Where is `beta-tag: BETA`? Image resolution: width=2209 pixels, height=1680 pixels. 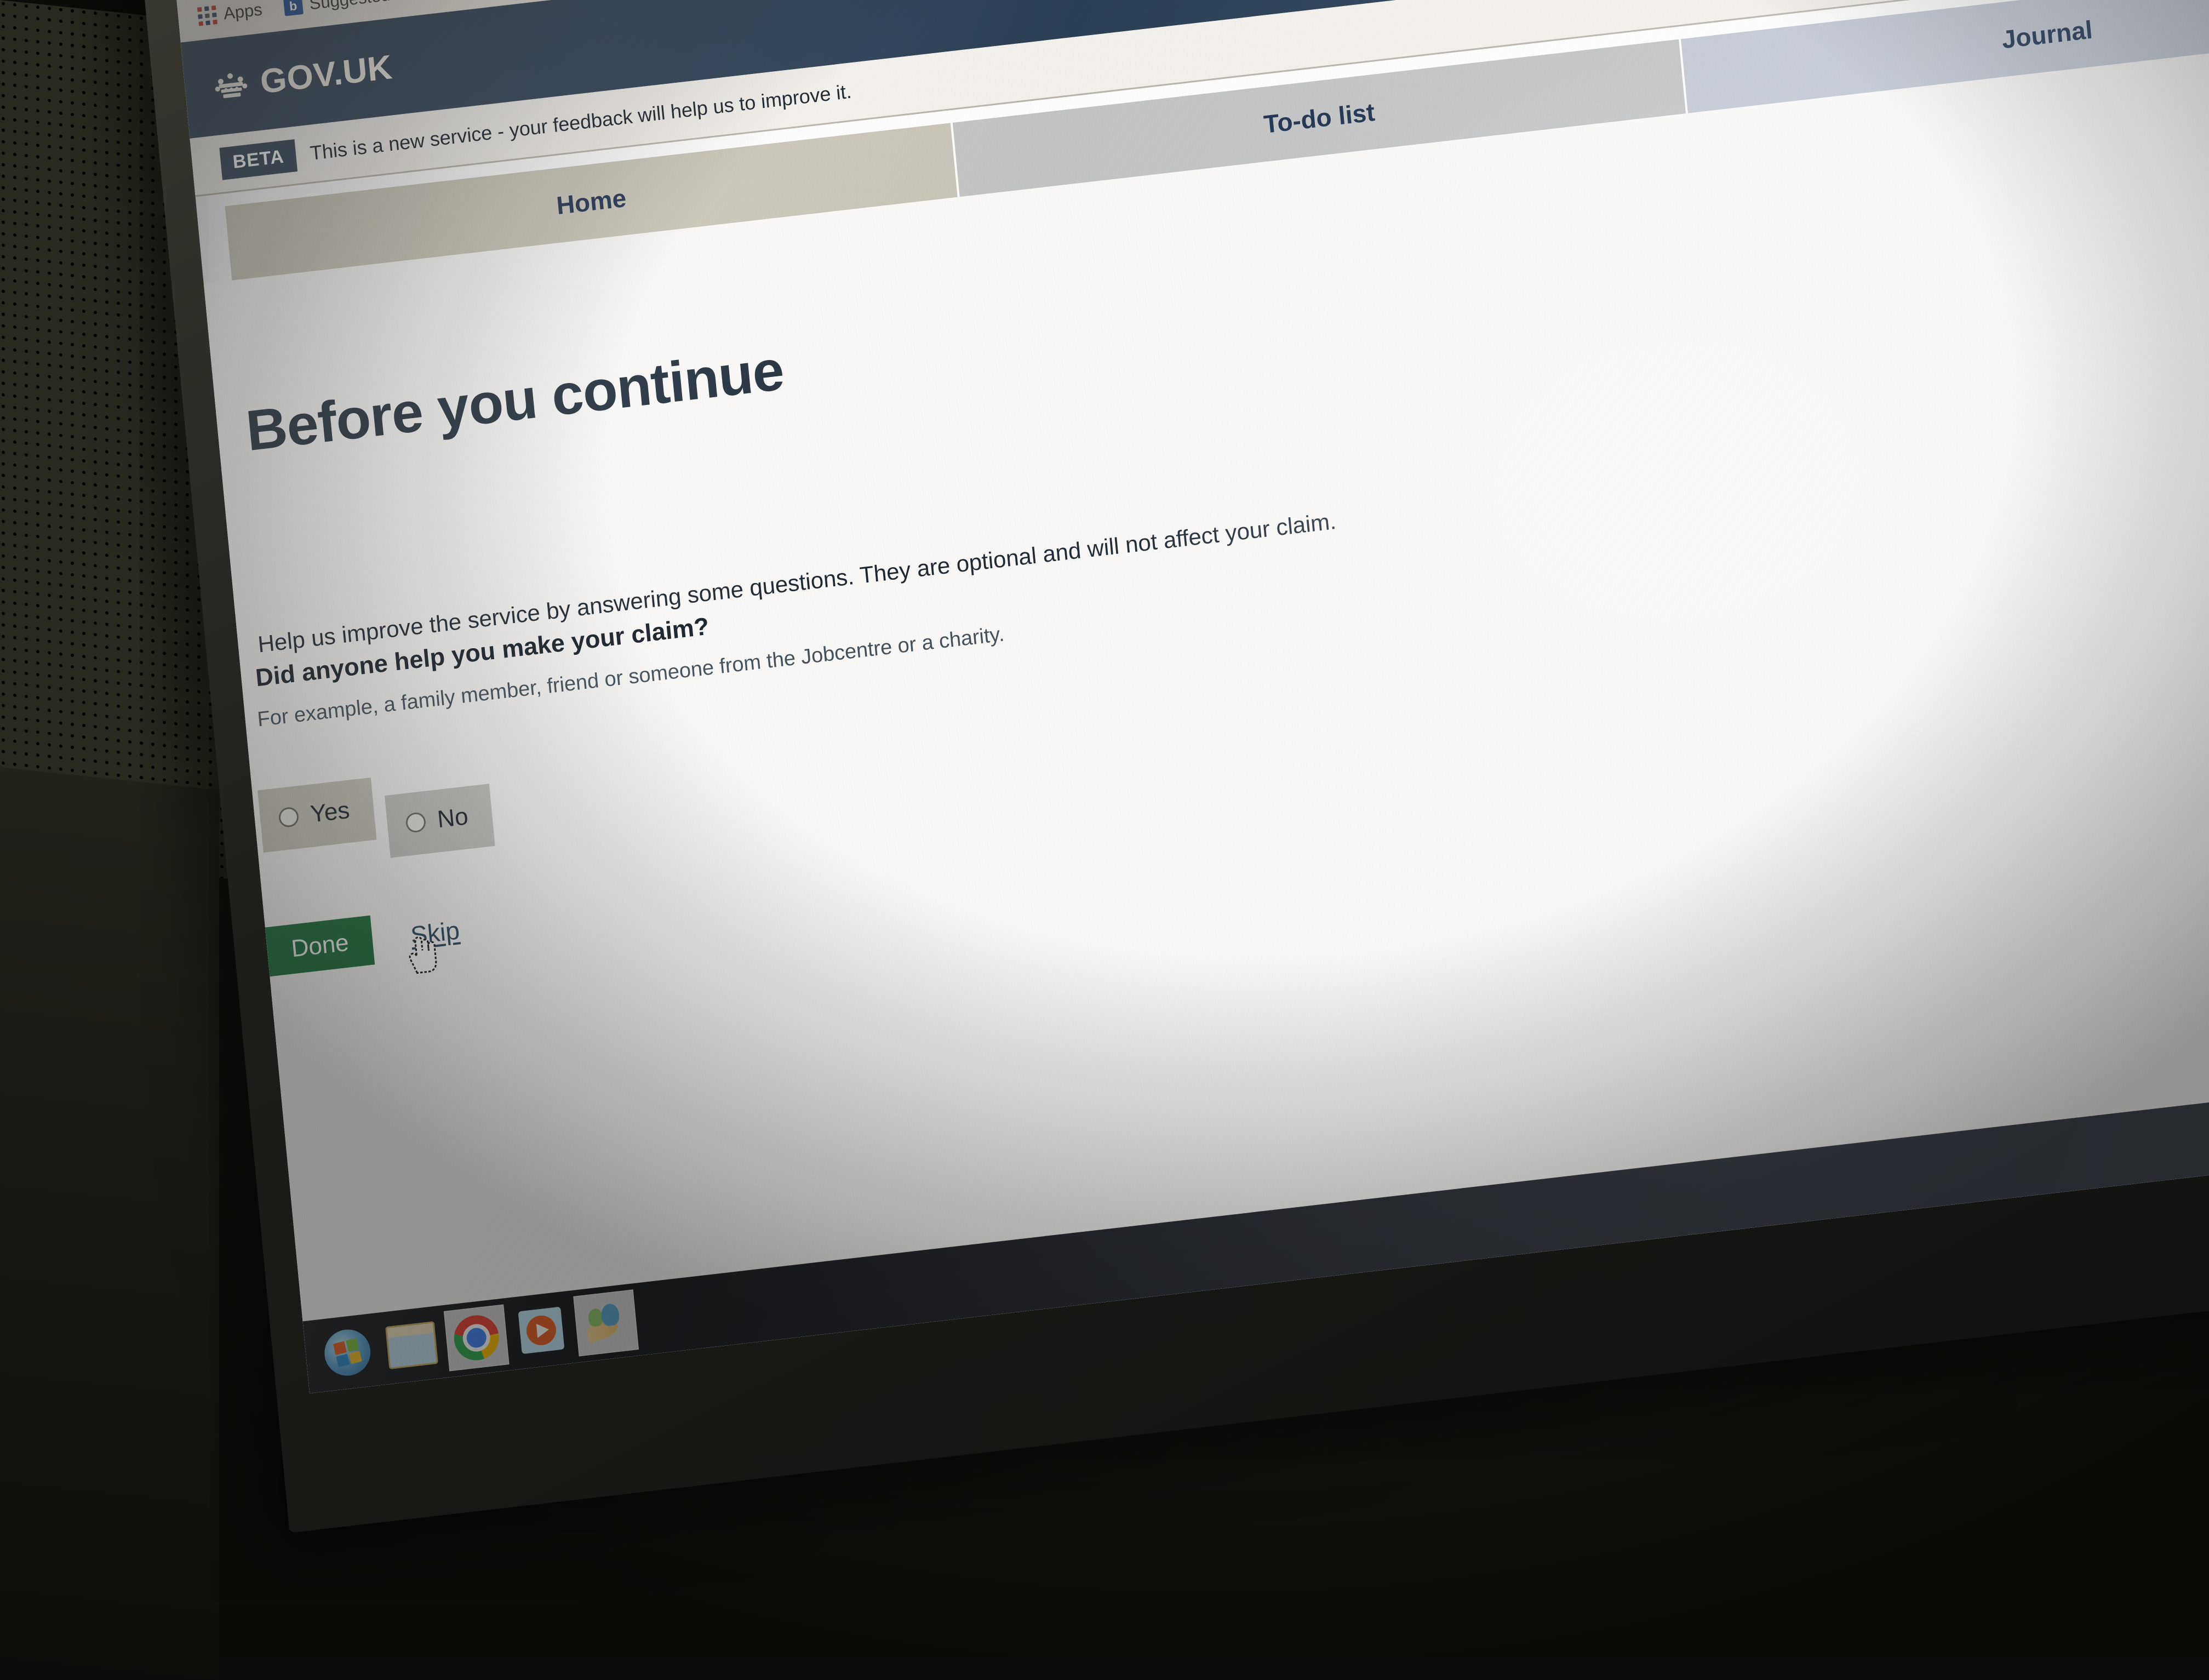 beta-tag: BETA is located at coordinates (258, 159).